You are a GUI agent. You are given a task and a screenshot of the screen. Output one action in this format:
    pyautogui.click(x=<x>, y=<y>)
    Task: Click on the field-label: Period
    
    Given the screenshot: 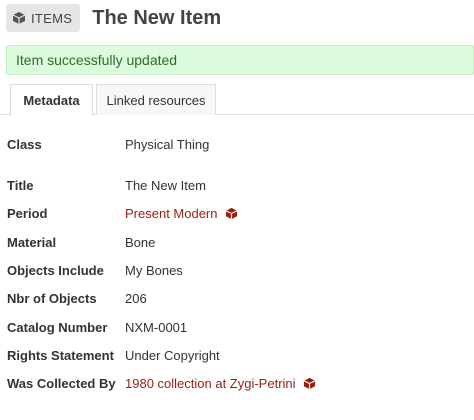 What is the action you would take?
    pyautogui.click(x=27, y=213)
    